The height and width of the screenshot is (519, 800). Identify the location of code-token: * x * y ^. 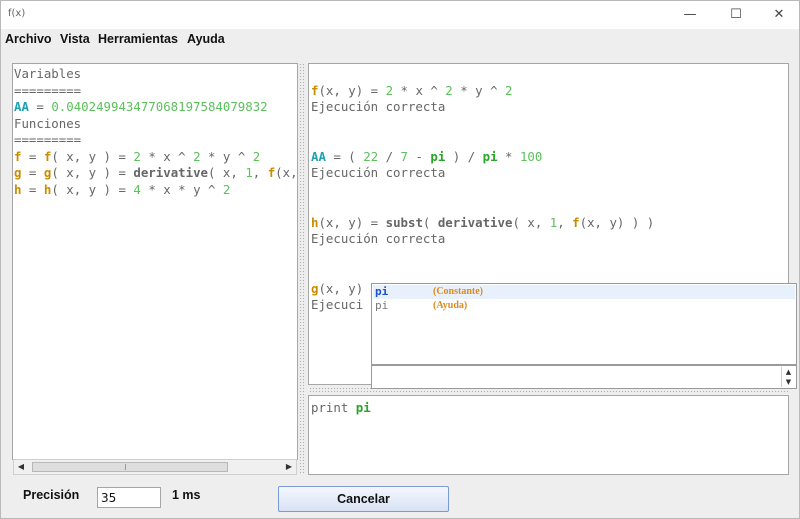
(181, 189).